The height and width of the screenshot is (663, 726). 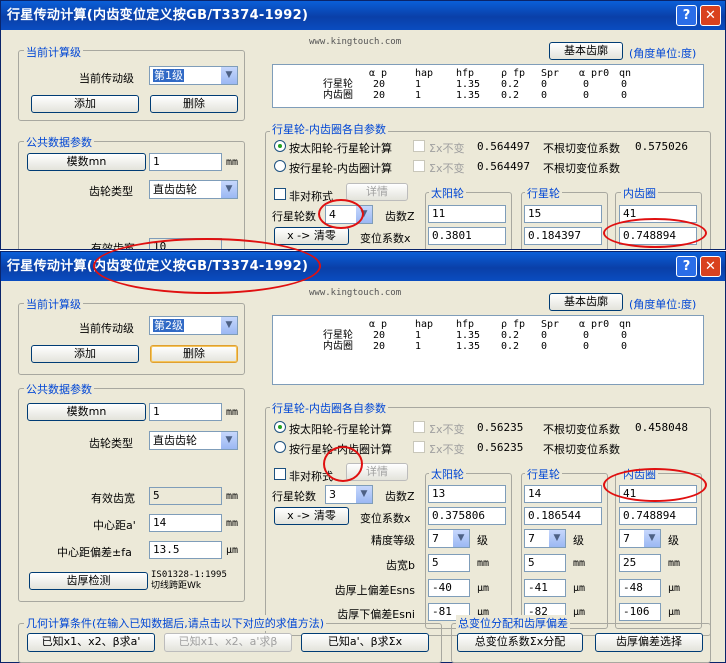 I want to click on th-rho-fp: ρ fp, so click(x=513, y=73).